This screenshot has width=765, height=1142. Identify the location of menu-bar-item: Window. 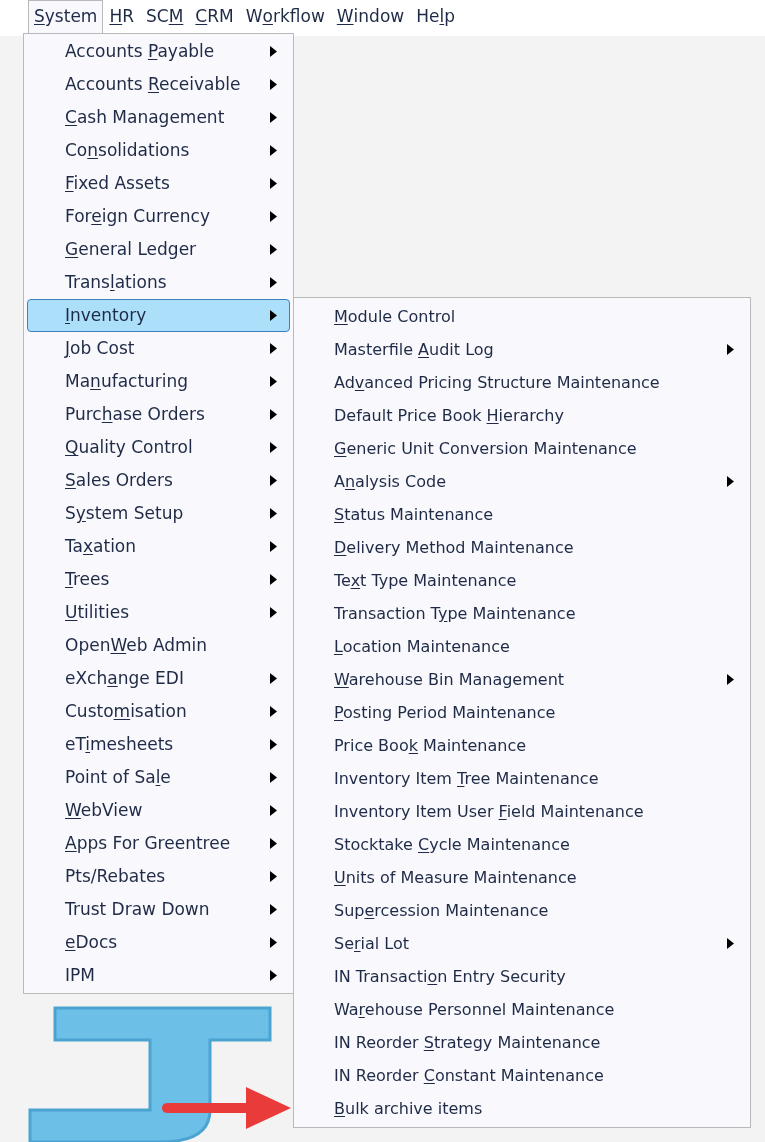
(370, 16).